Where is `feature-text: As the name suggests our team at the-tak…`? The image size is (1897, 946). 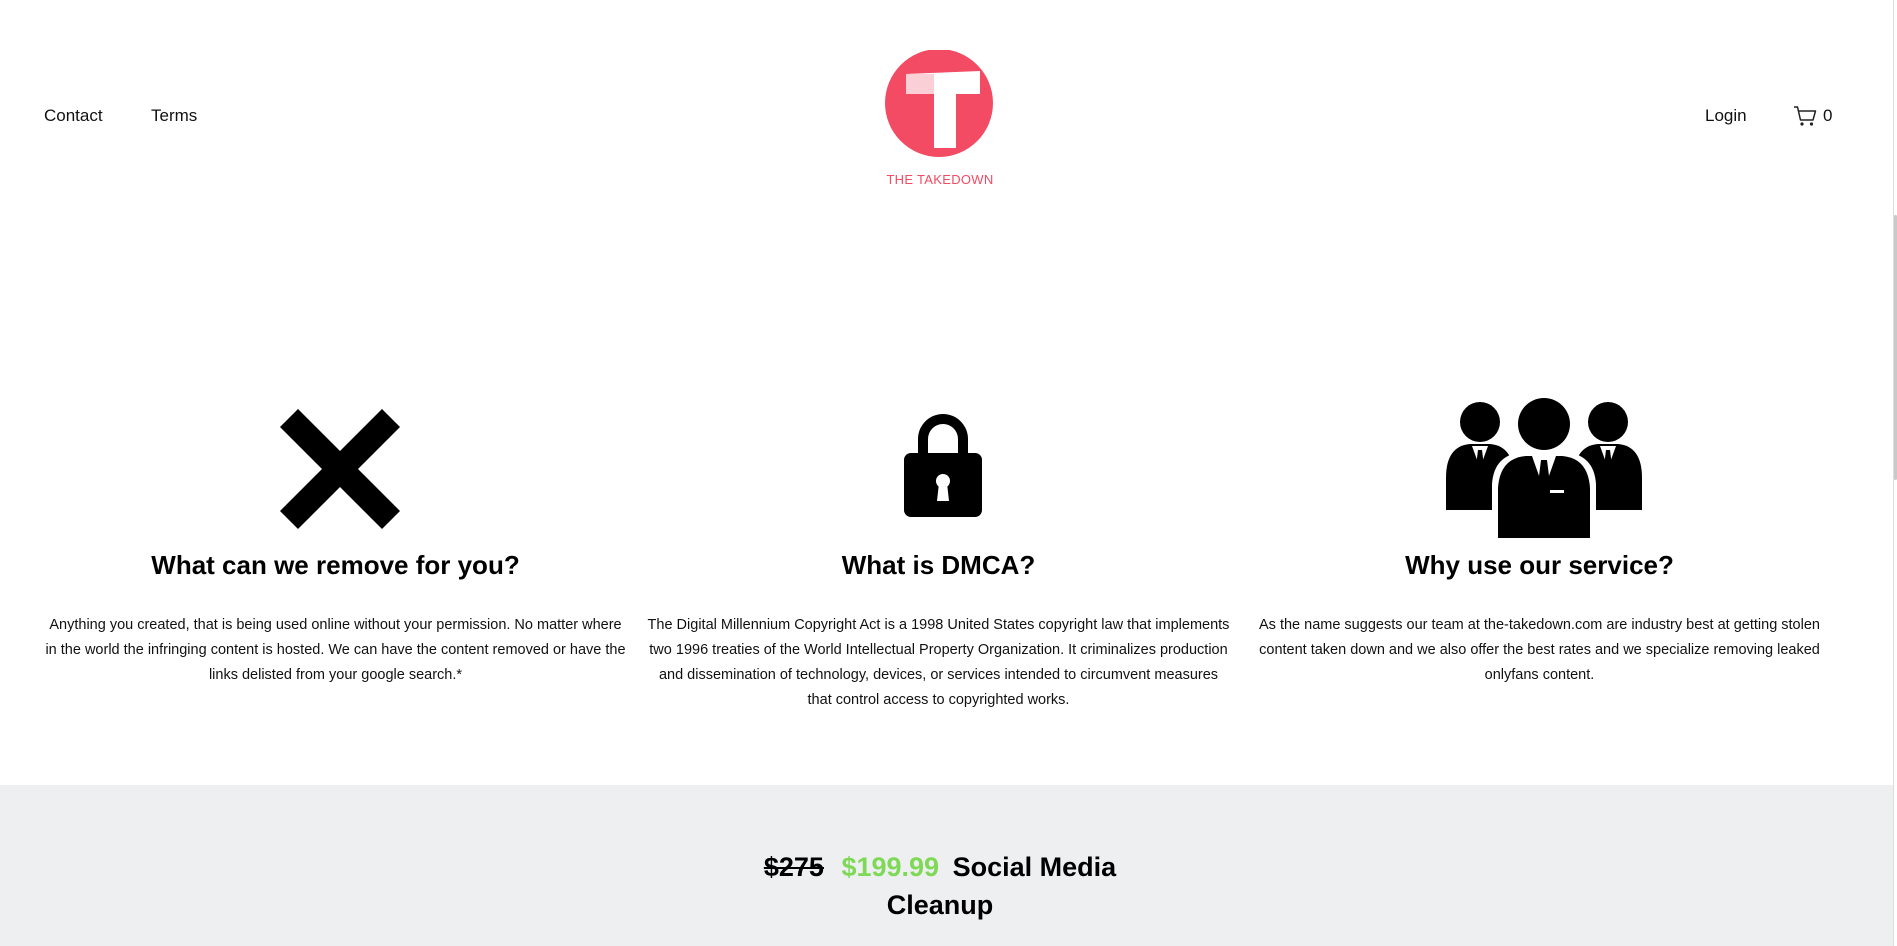 feature-text: As the name suggests our team at the-tak… is located at coordinates (1539, 650).